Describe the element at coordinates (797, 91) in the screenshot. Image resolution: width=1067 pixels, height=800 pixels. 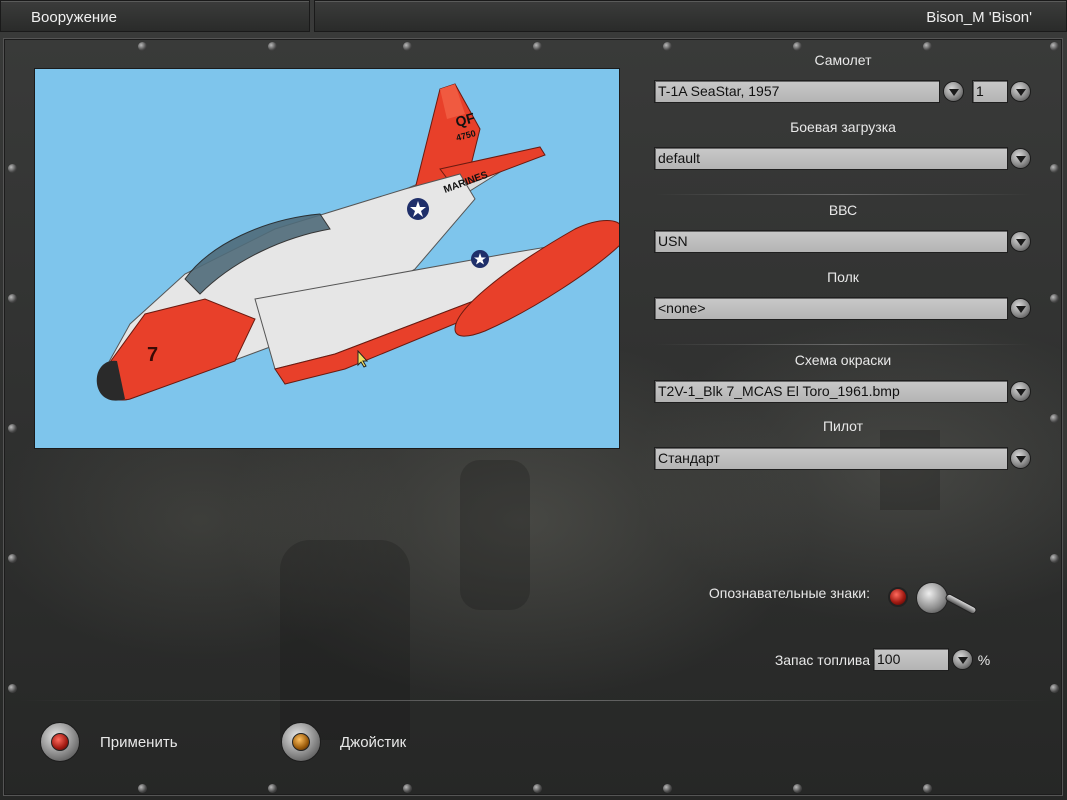
I see `aircraft-select: T-1A SeaStar, 1957` at that location.